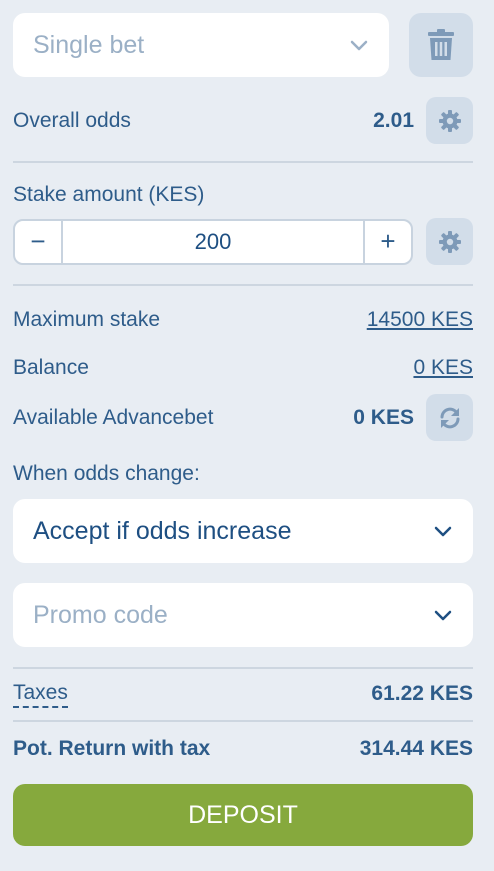 The image size is (494, 871). I want to click on refresh-icon, so click(449, 417).